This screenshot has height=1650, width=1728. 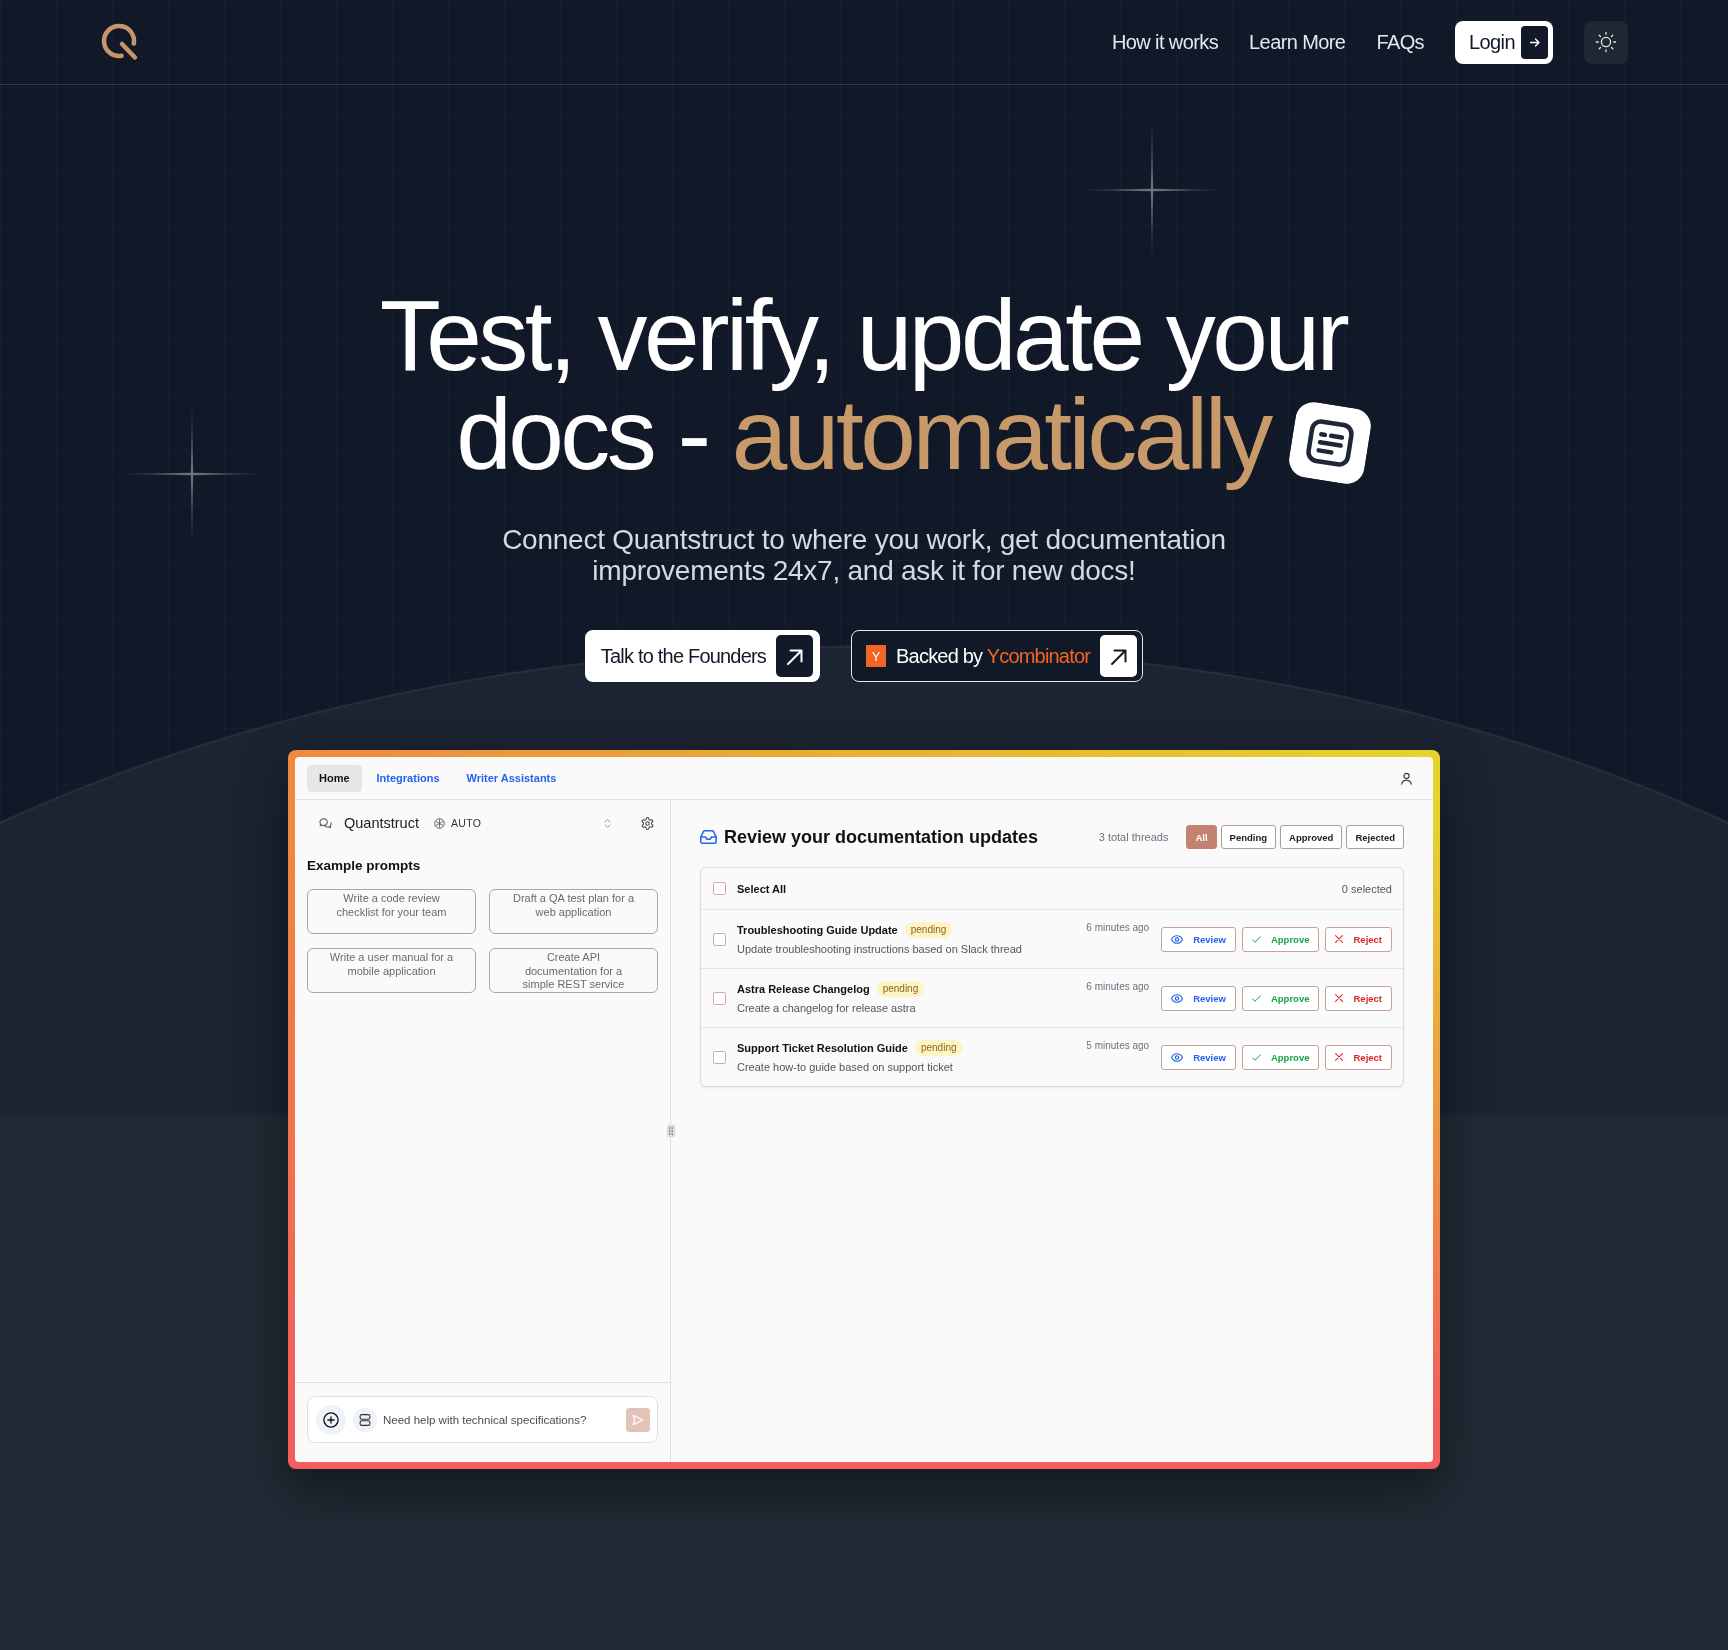 I want to click on filter-button: Approved, so click(x=1311, y=837).